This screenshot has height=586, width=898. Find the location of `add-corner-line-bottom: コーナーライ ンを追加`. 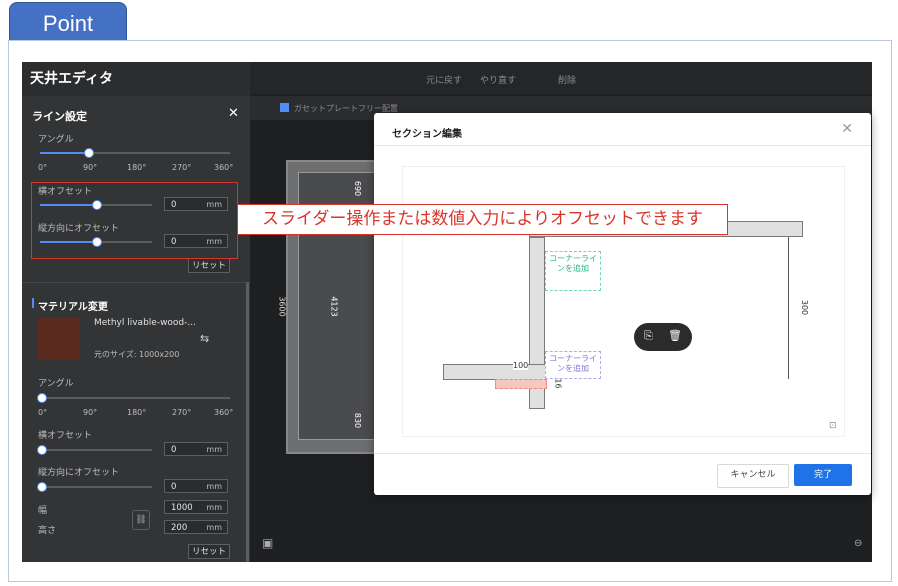

add-corner-line-bottom: コーナーライ ンを追加 is located at coordinates (573, 365).